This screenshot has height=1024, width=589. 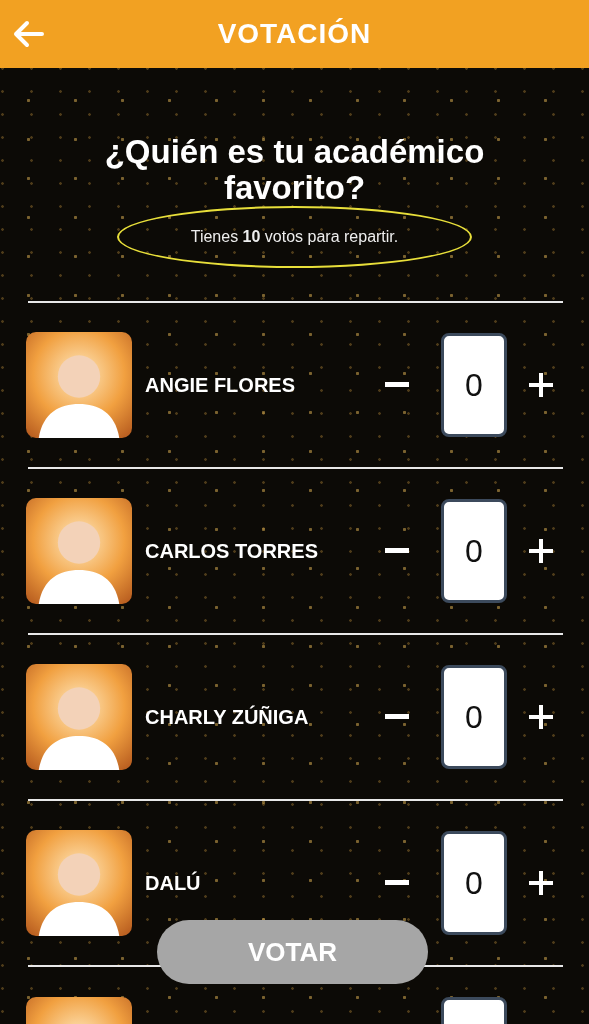 I want to click on candidate-name: CHARLY ZÚÑIGA, so click(x=227, y=717).